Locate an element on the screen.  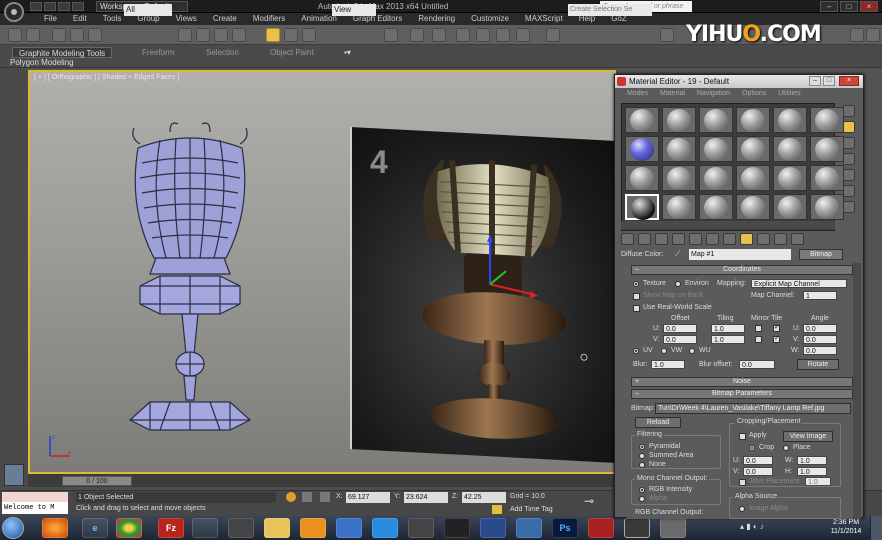
mirror-icon is located at coordinates (667, 35).